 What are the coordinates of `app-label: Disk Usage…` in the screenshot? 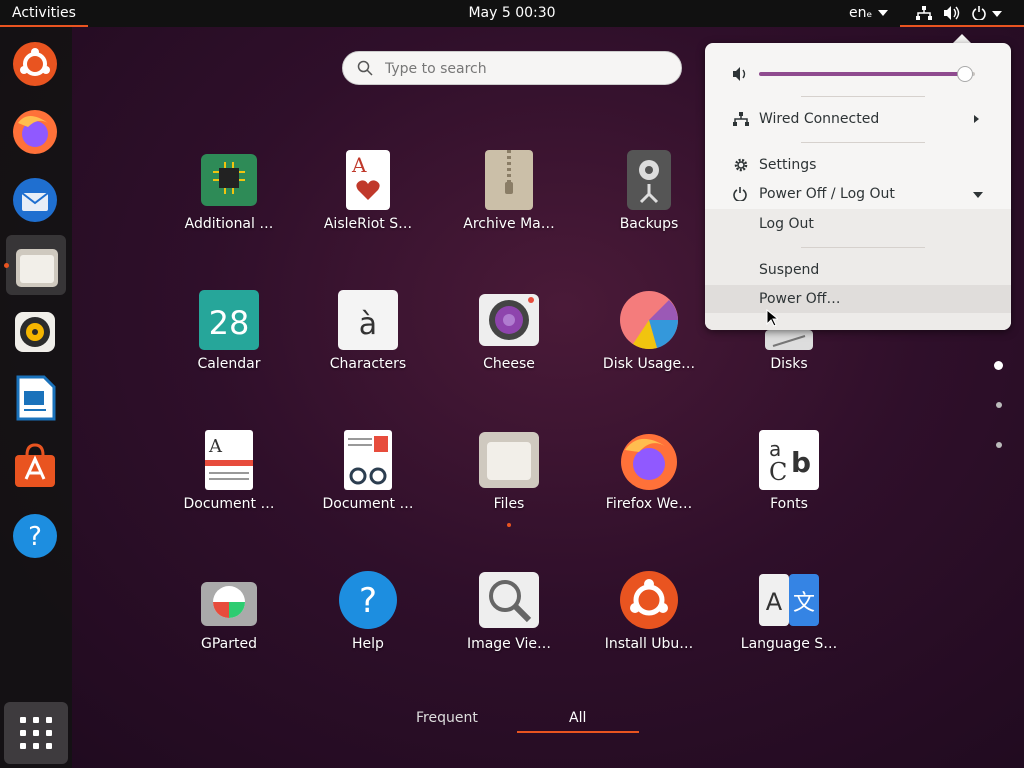 It's located at (649, 364).